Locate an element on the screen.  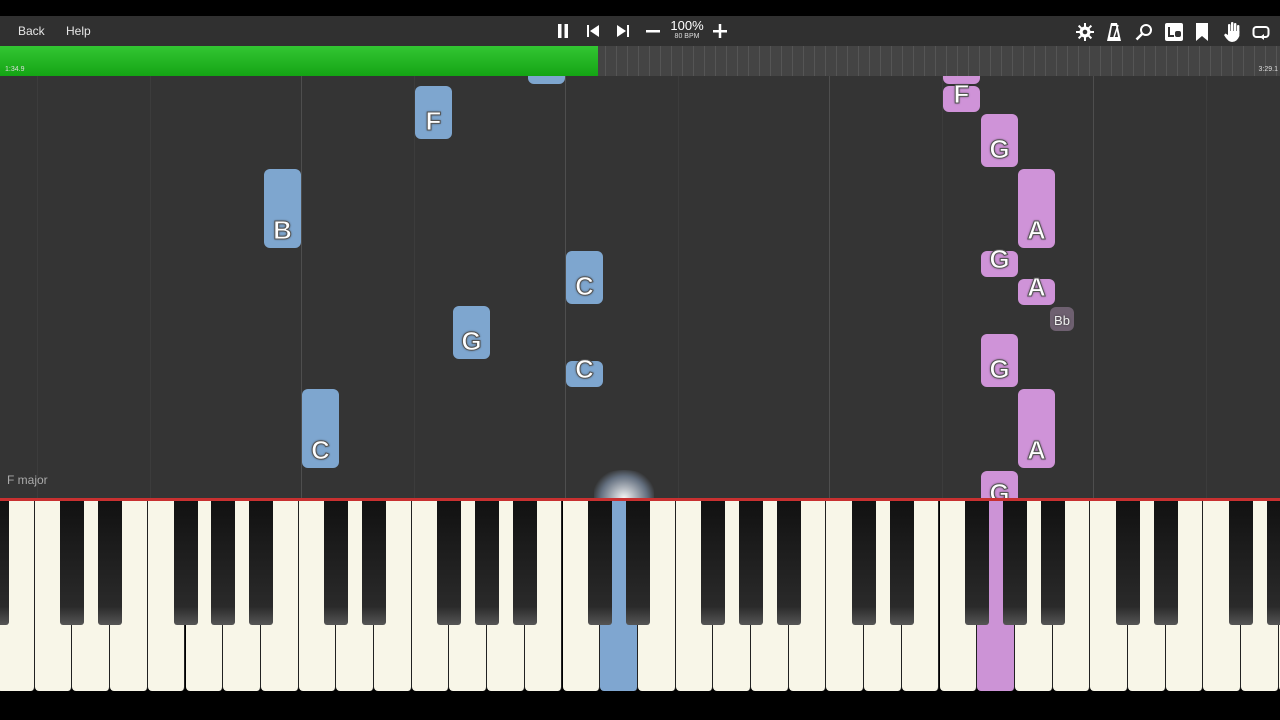
note-label-icon is located at coordinates (1173, 31).